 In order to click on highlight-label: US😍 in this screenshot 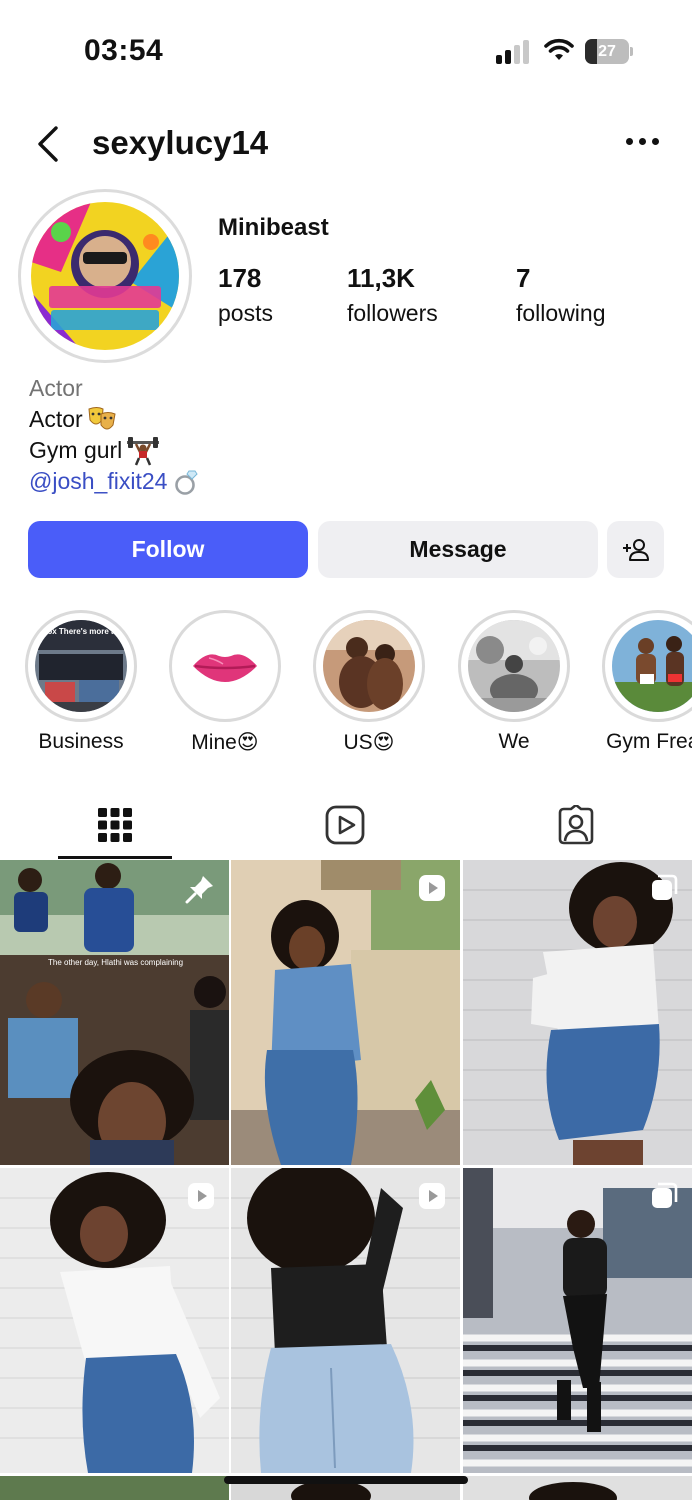, I will do `click(369, 742)`.